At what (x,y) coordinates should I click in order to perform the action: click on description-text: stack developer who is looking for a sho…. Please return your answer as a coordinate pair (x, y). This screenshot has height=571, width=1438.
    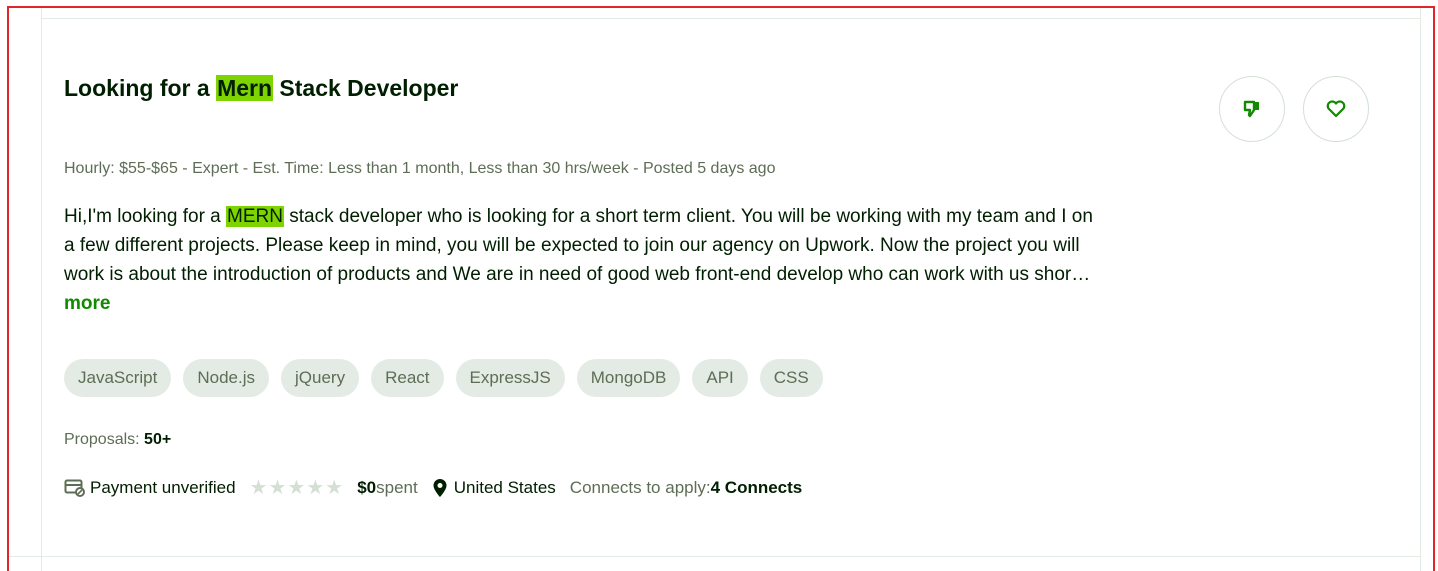
    Looking at the image, I should click on (688, 216).